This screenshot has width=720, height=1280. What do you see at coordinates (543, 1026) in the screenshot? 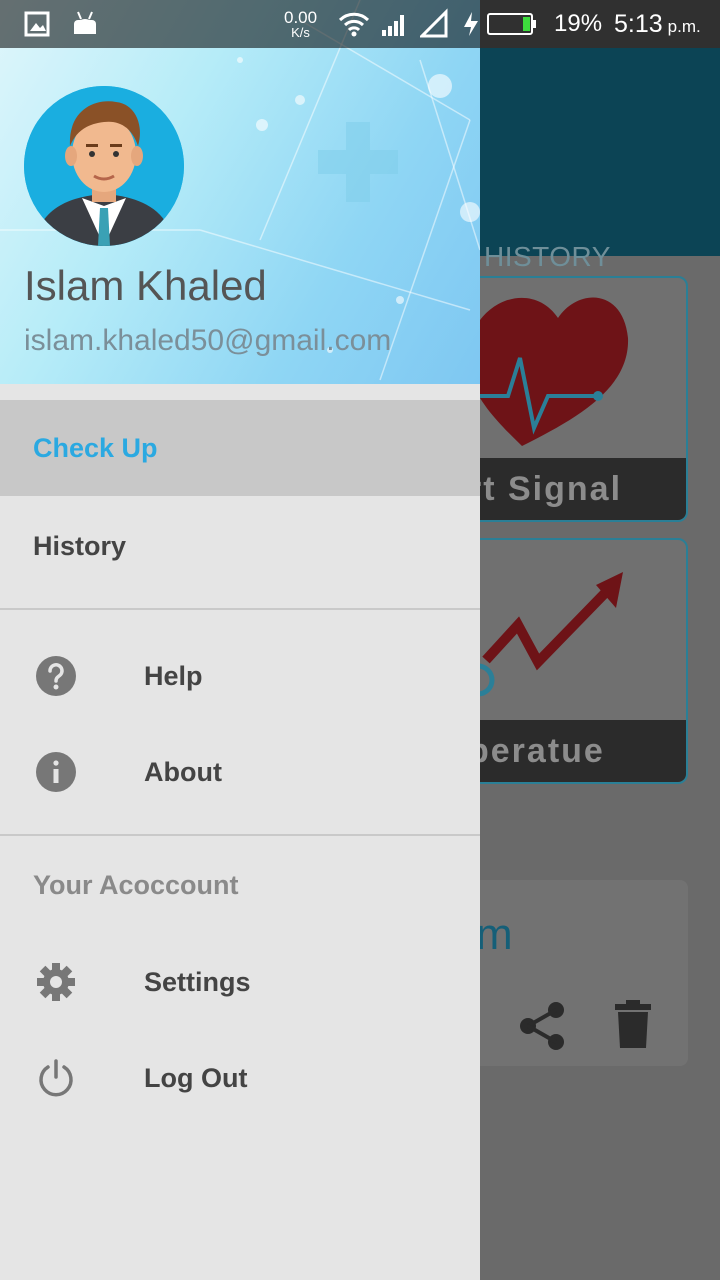
I see `share-icon` at bounding box center [543, 1026].